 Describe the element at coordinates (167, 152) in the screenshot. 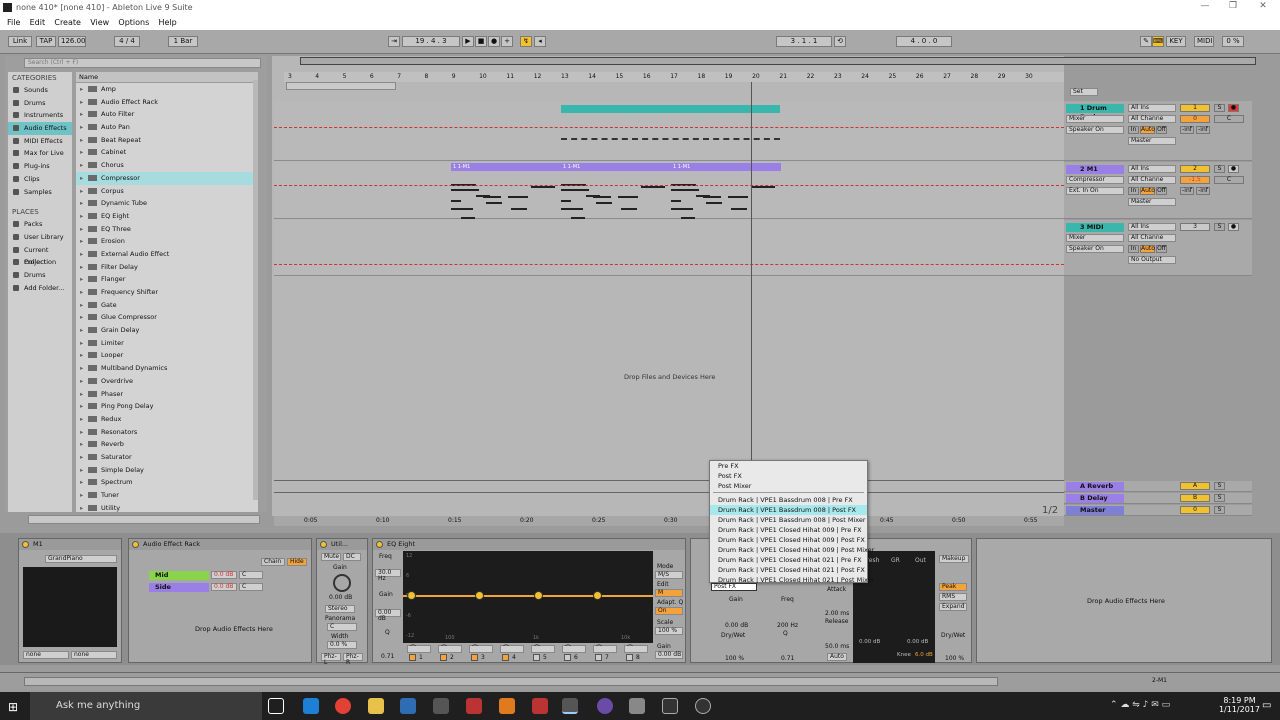

I see `browser-item: ▸ Cabinet` at that location.